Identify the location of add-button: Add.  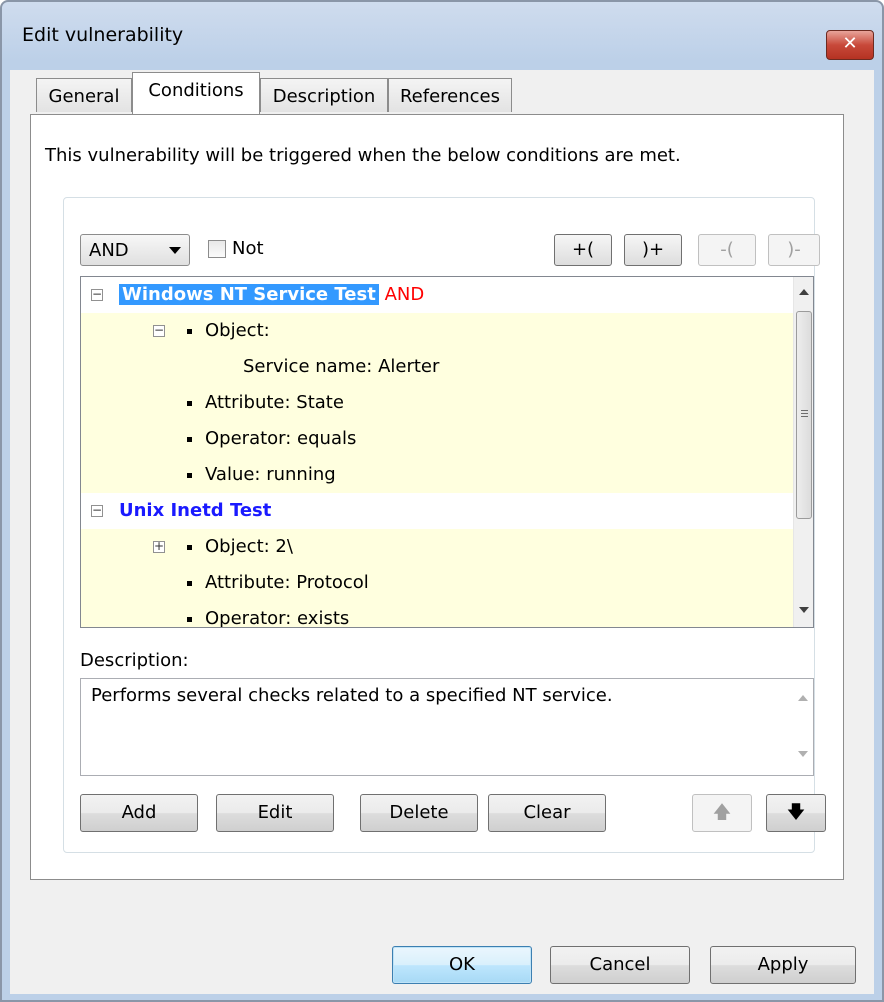
(139, 813).